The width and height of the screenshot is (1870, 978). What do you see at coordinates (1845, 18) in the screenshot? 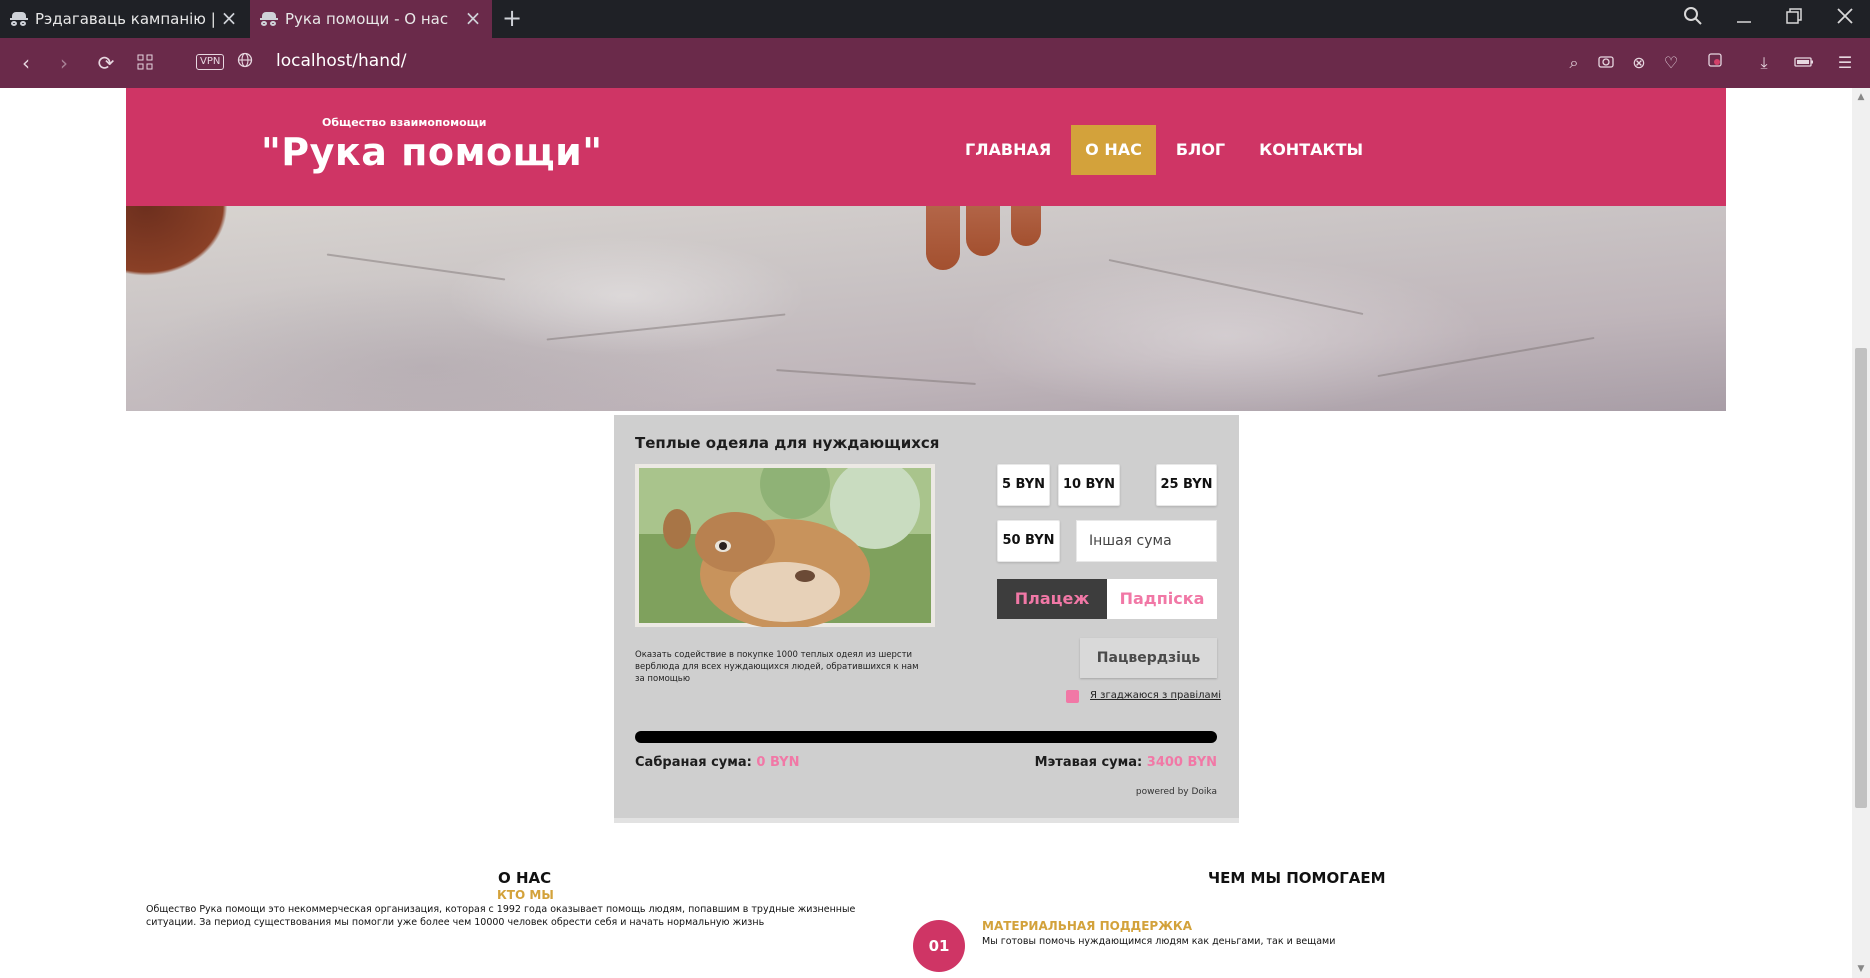
I see `close-window-icon` at bounding box center [1845, 18].